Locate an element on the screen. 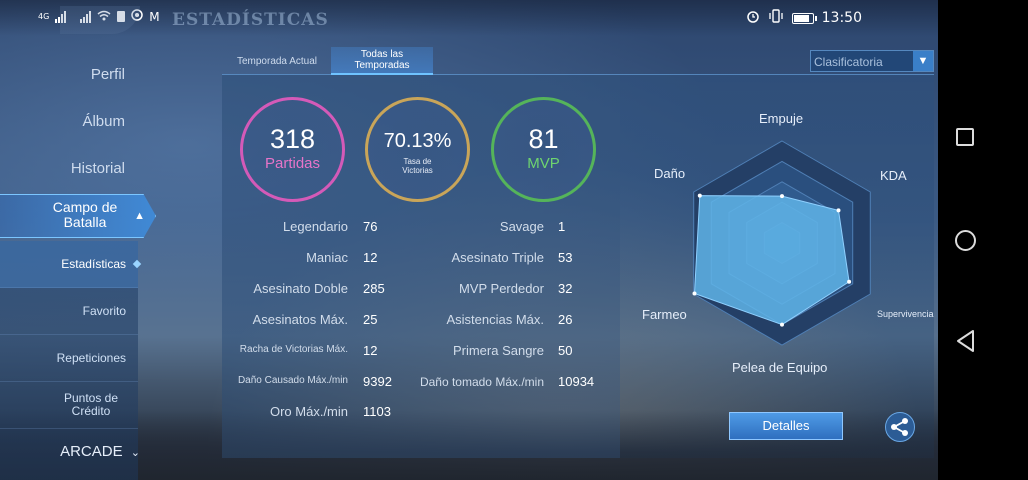  radar-label-supervivencia: Supervivencia is located at coordinates (905, 314).